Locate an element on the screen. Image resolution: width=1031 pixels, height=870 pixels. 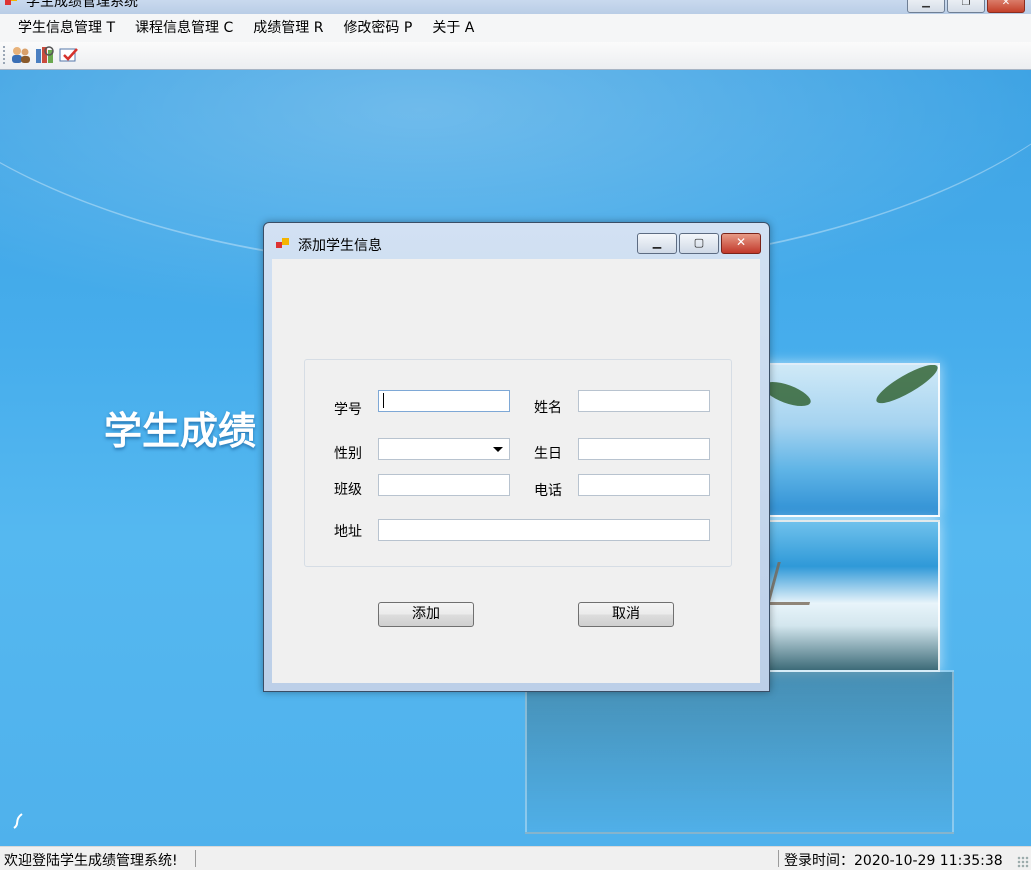
menu-student-info: 学生信息管理 T is located at coordinates (66, 28).